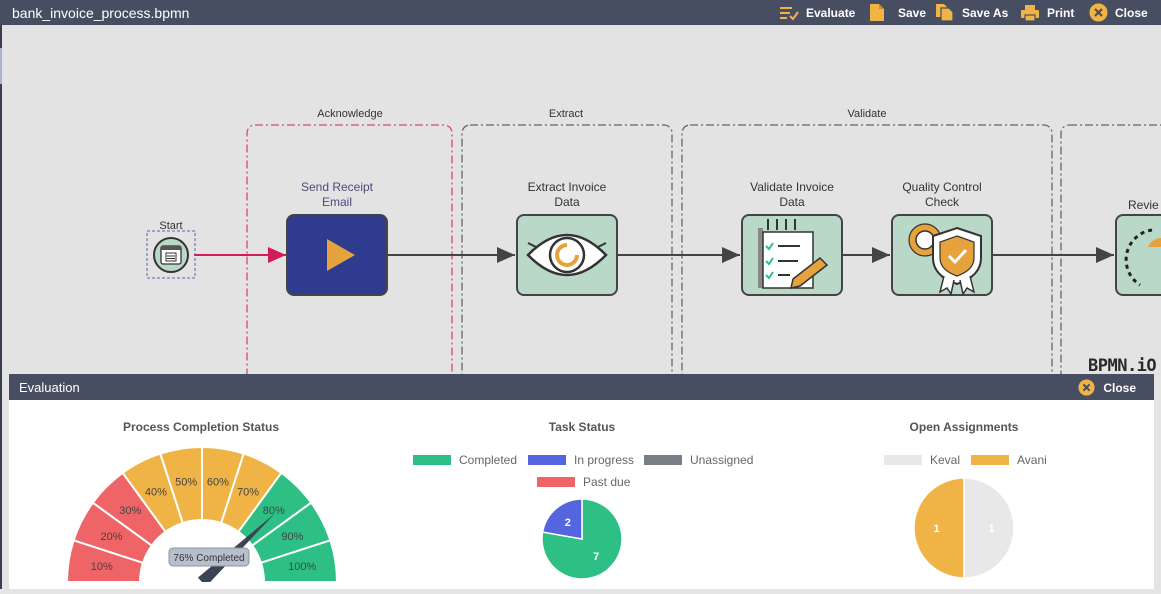  What do you see at coordinates (867, 114) in the screenshot?
I see `lane-label-validate: Validate` at bounding box center [867, 114].